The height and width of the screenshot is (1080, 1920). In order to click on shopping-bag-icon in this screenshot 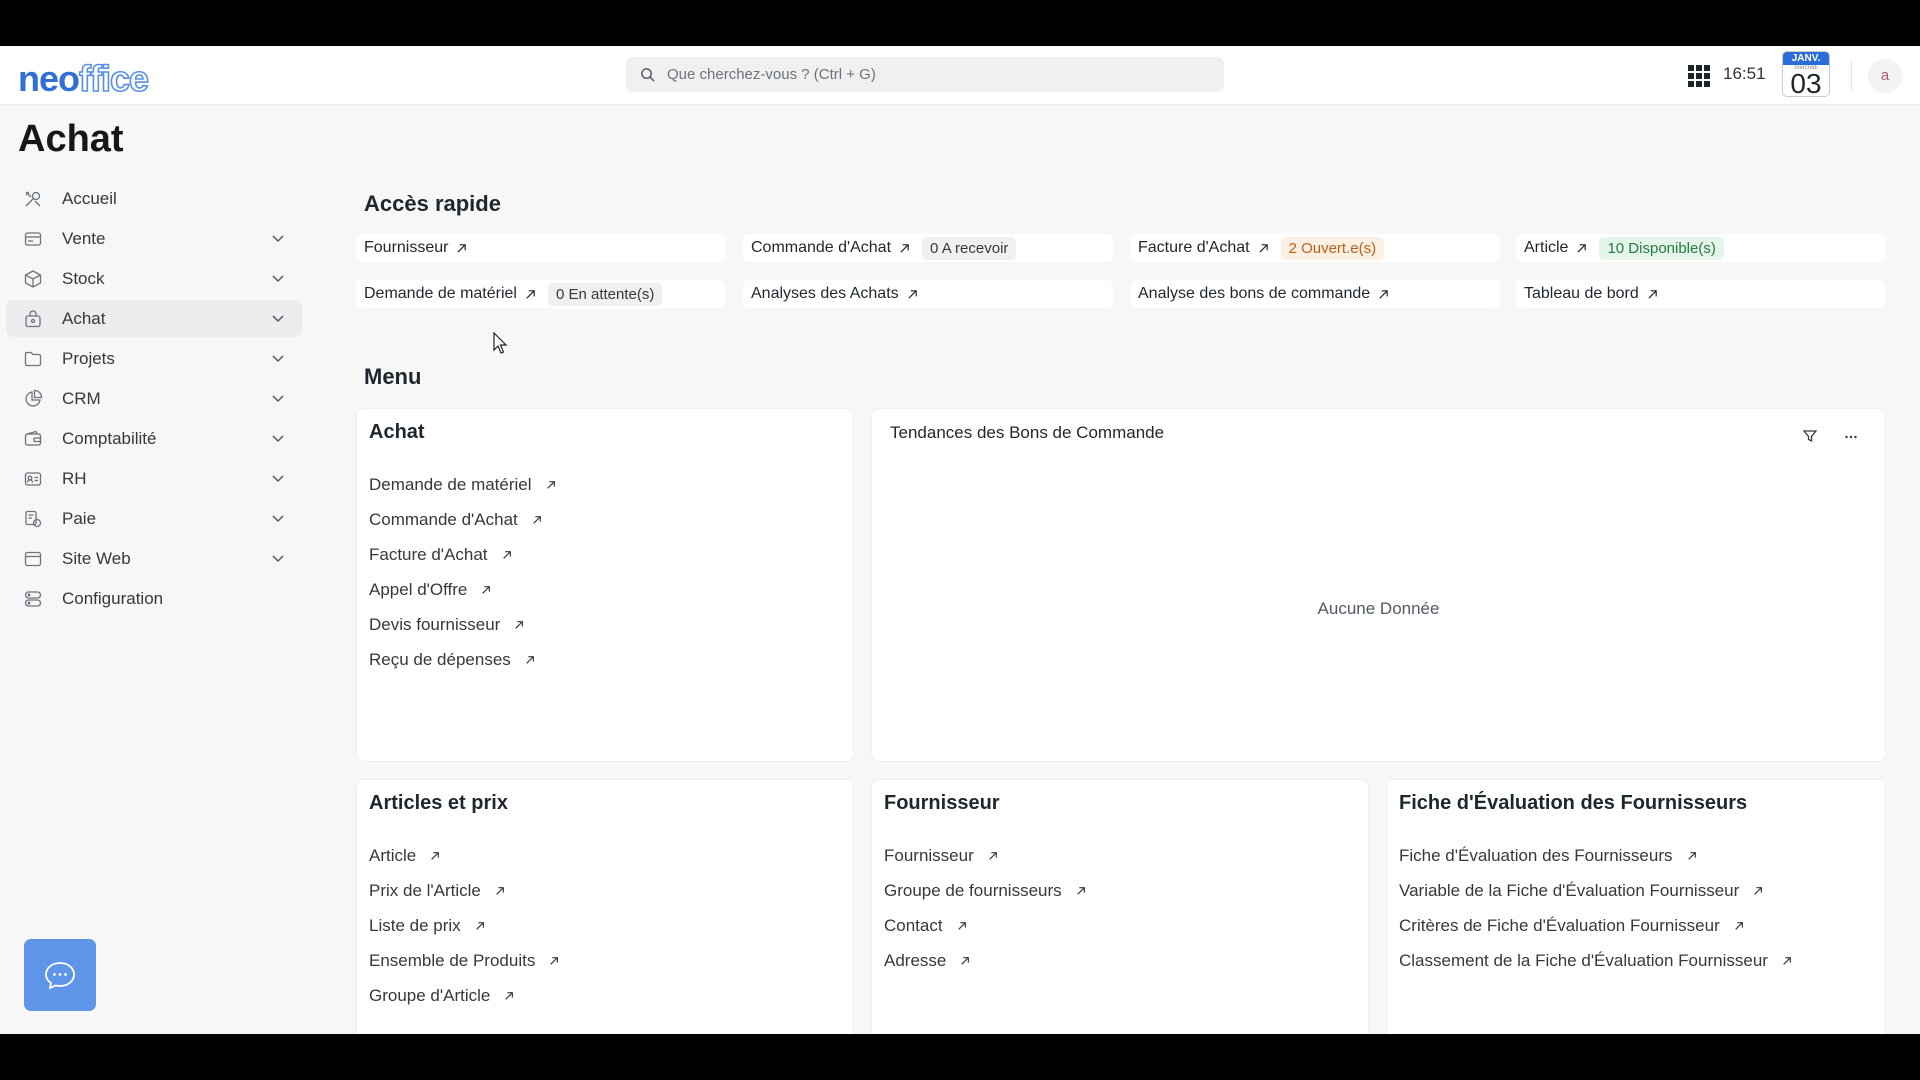, I will do `click(33, 319)`.